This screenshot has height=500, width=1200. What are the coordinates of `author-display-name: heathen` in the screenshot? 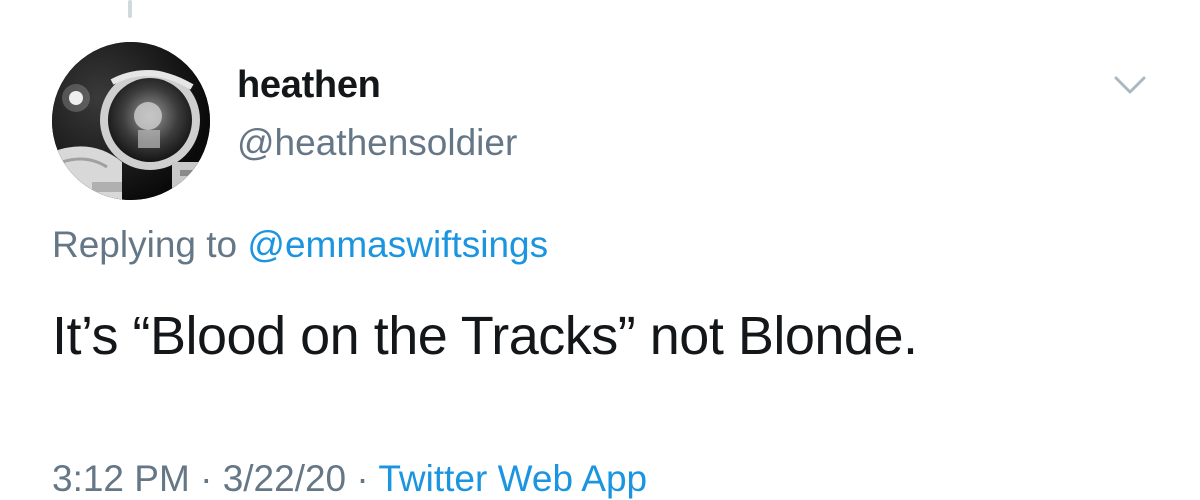 It's located at (309, 85).